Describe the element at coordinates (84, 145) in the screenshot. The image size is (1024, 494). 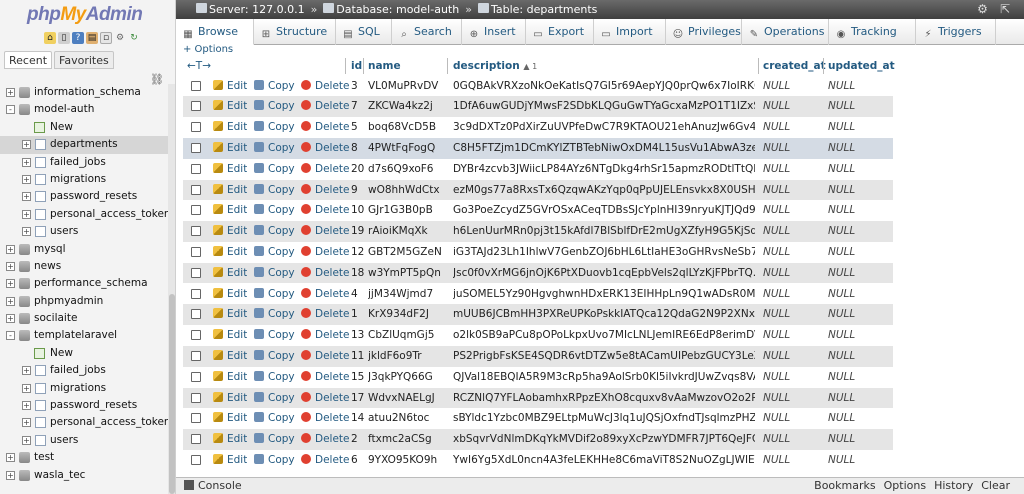
I see `table-node: + departments` at that location.